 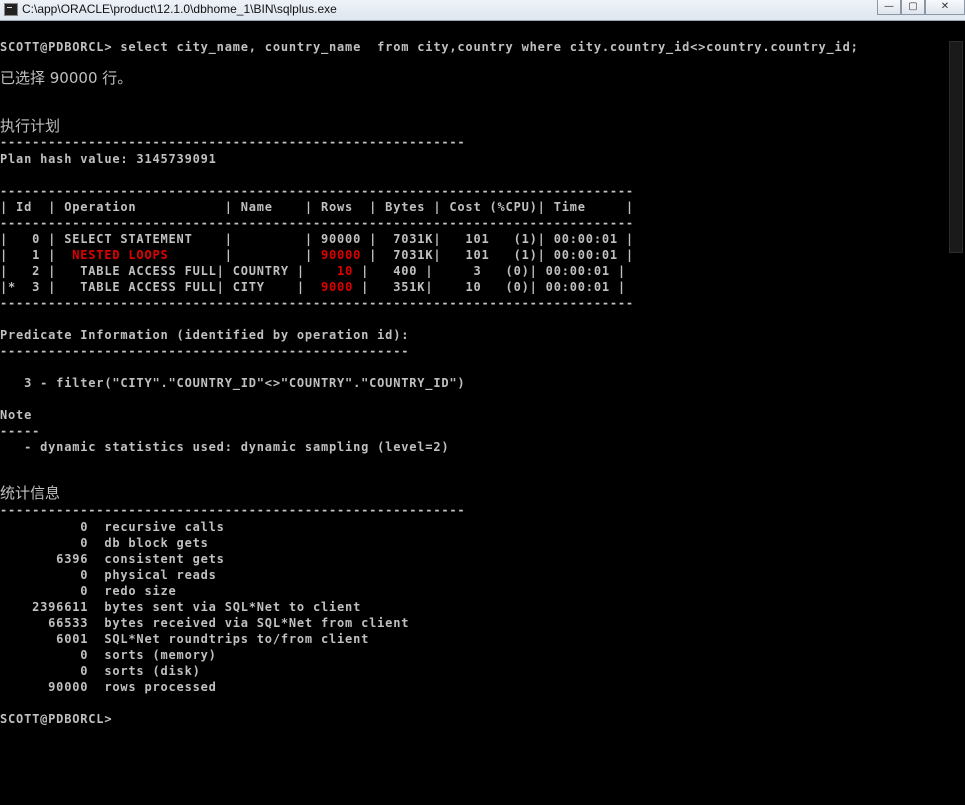 I want to click on vertical-scrollbar, so click(x=956, y=413).